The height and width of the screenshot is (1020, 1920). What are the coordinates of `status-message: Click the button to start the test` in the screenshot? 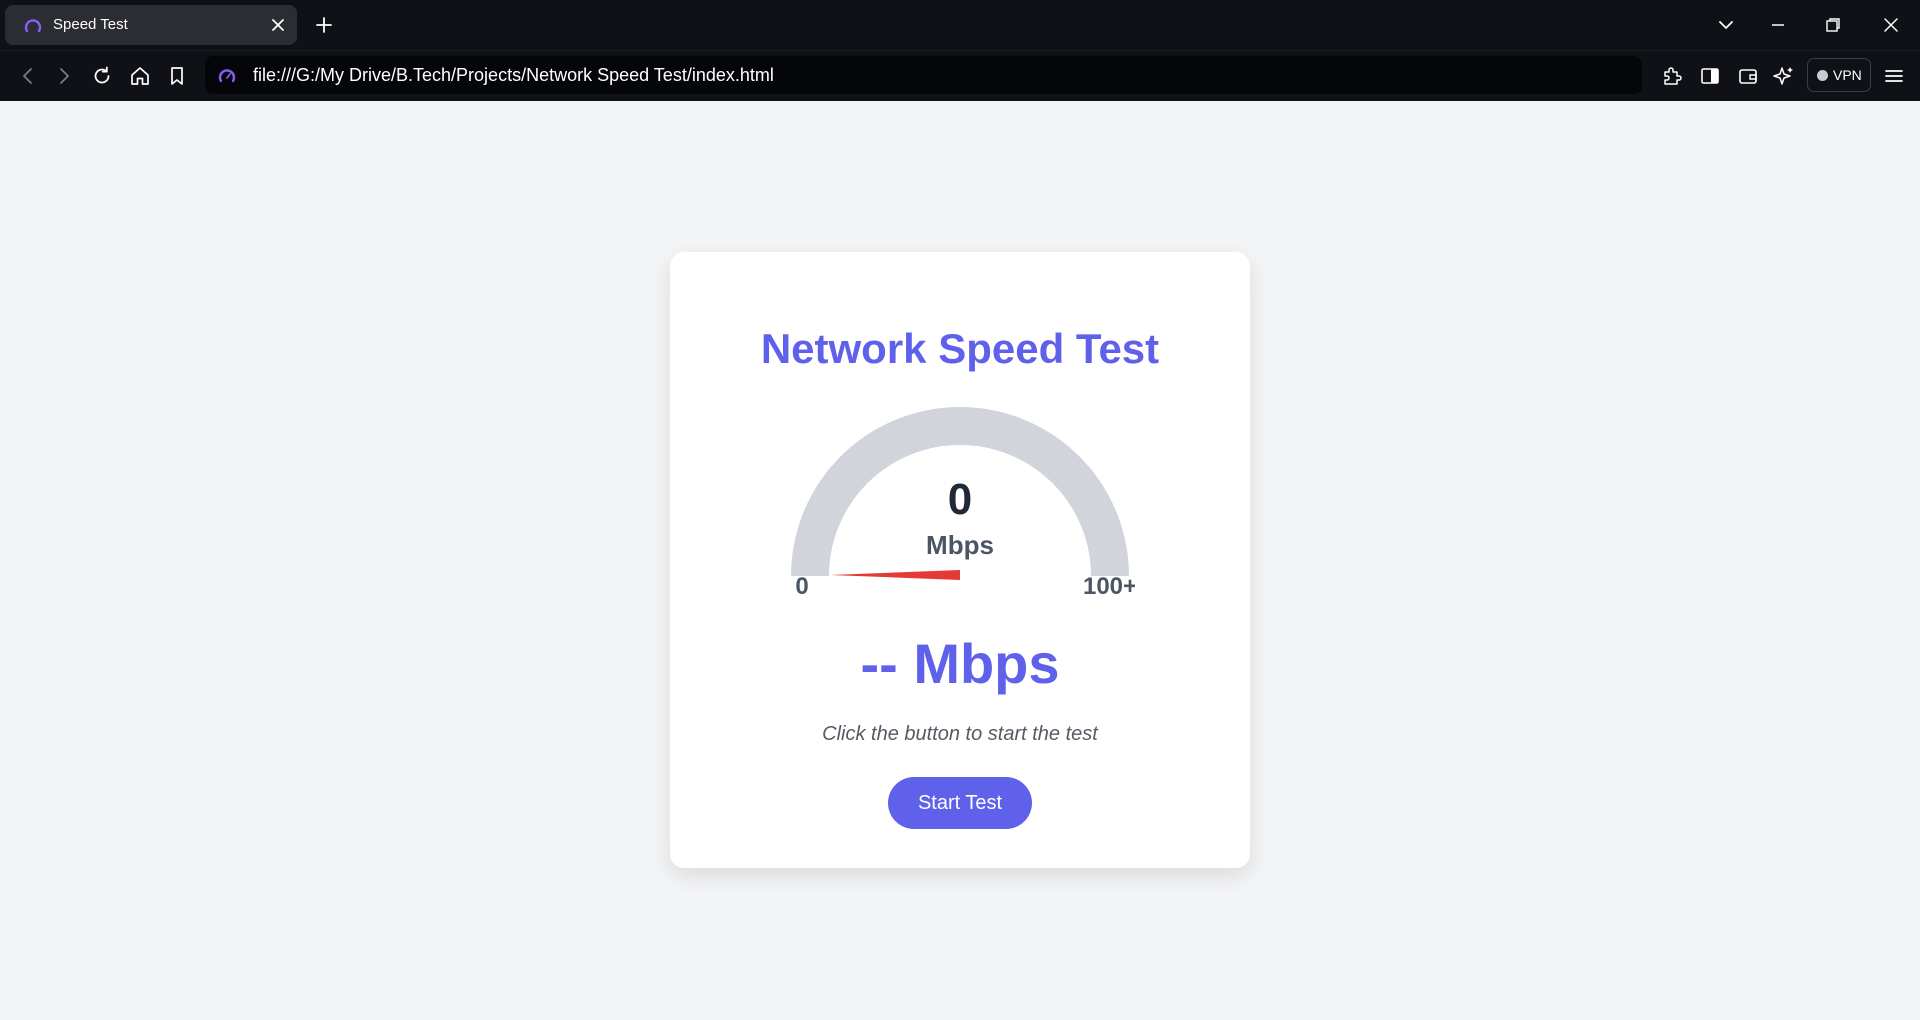 It's located at (960, 734).